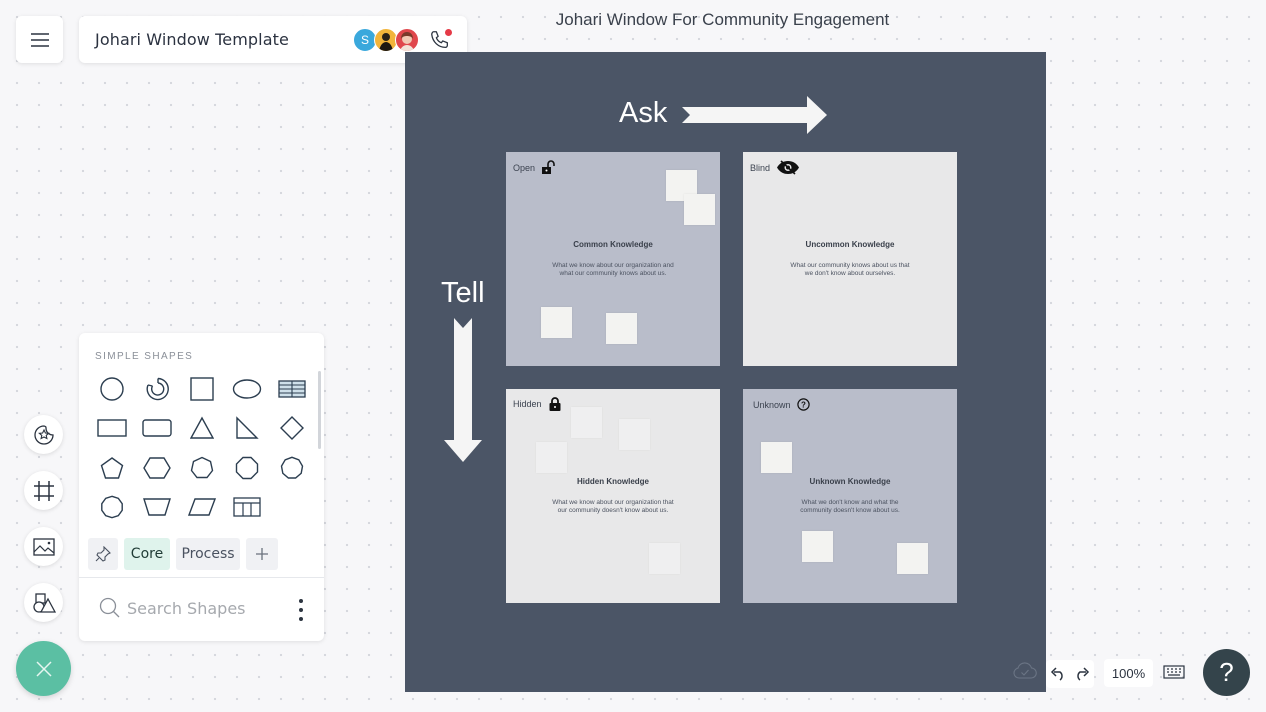  Describe the element at coordinates (201, 389) in the screenshot. I see `shape-square` at that location.